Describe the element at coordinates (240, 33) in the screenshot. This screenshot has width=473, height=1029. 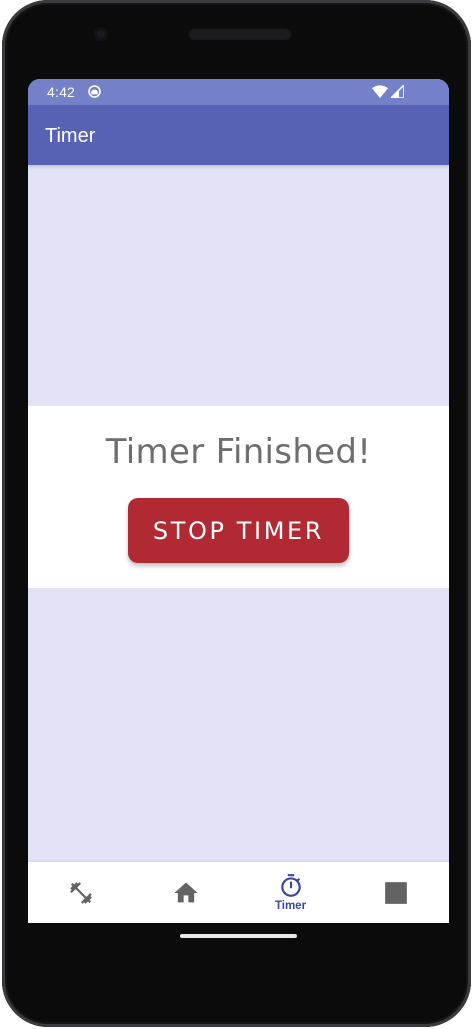
I see `earpiece-speaker` at that location.